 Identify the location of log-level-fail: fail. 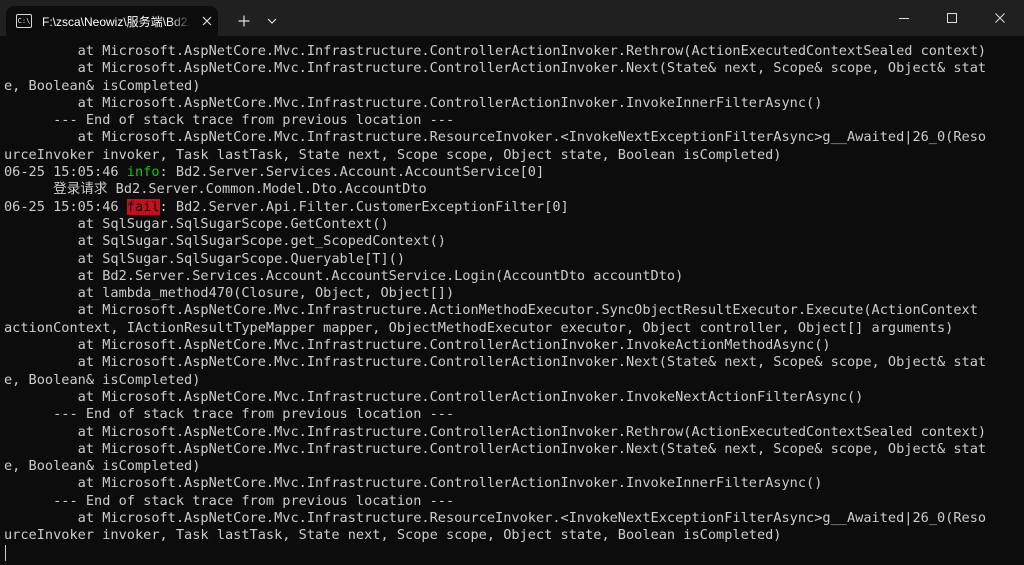
(143, 206).